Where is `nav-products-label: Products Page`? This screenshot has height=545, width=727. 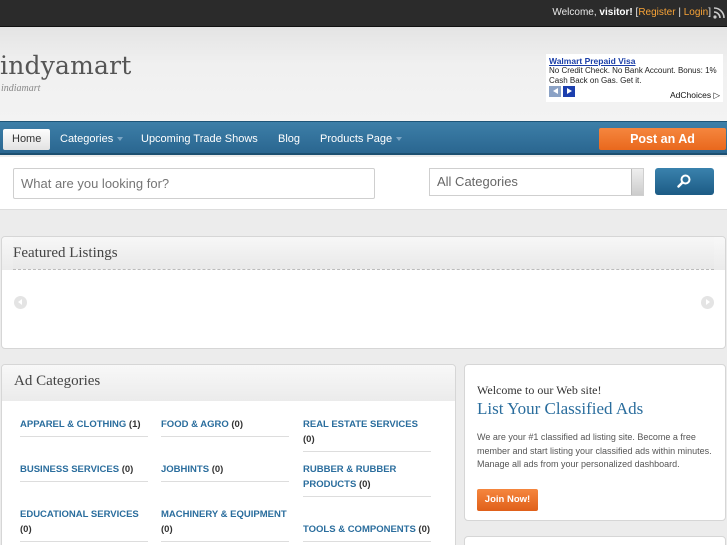
nav-products-label: Products Page is located at coordinates (356, 139).